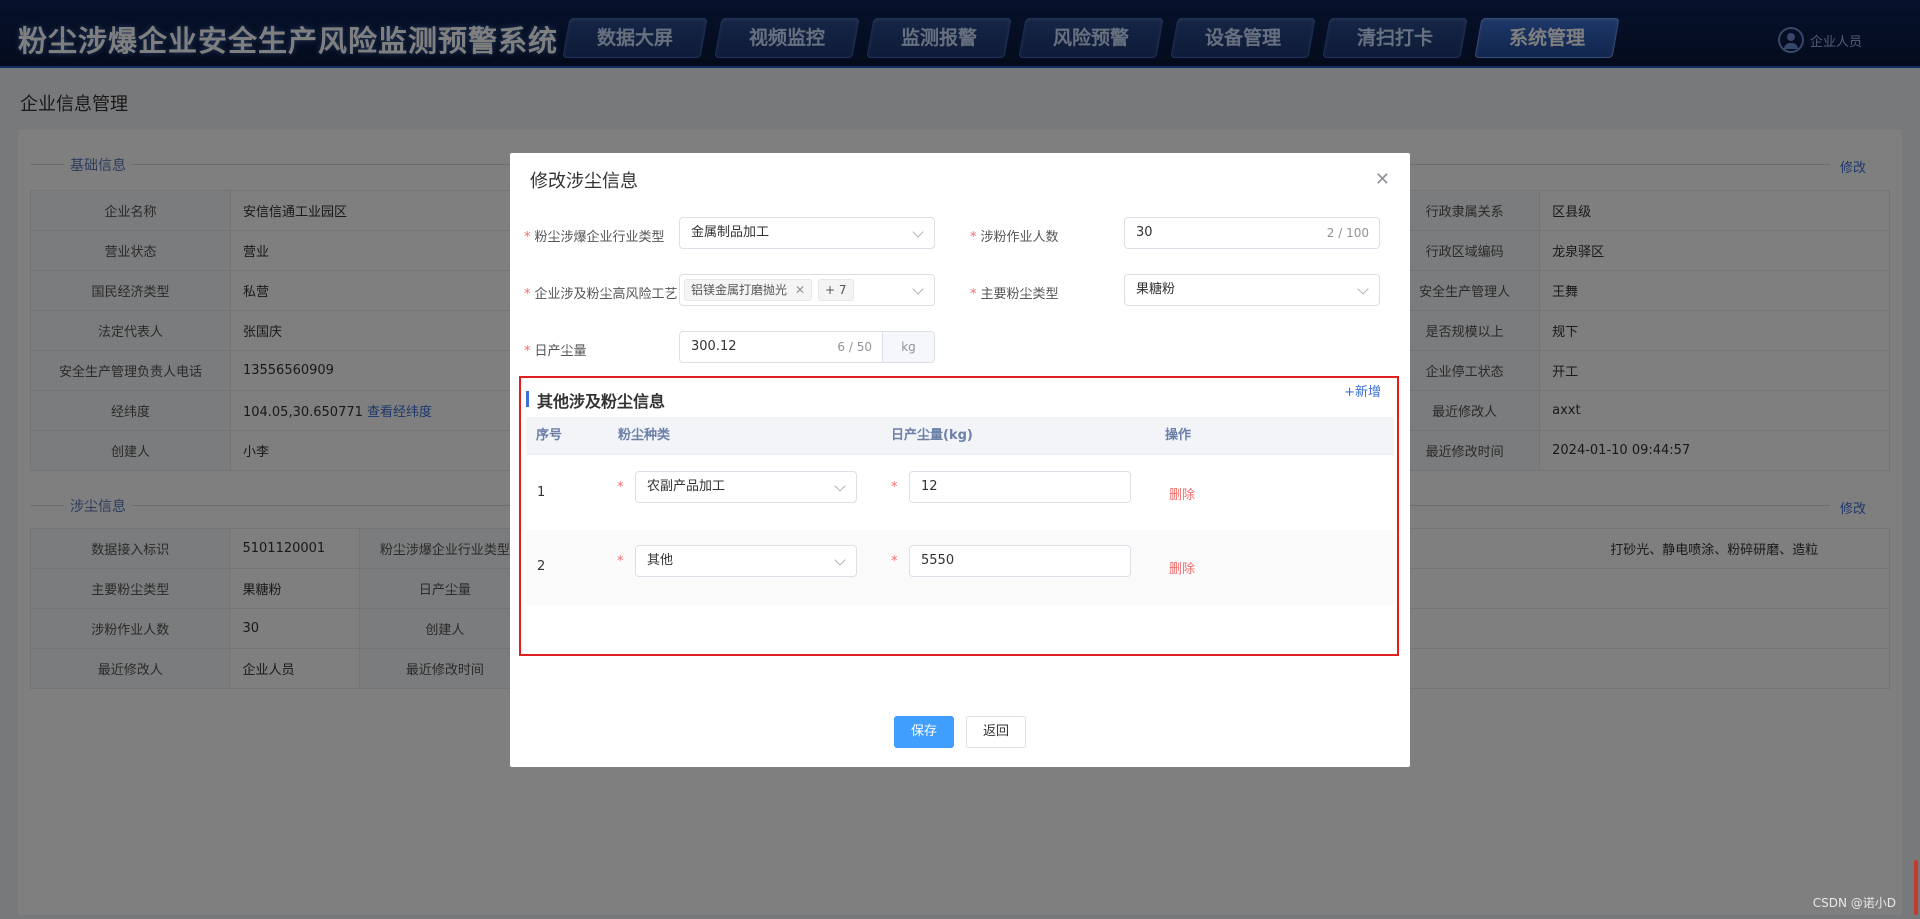 Image resolution: width=1920 pixels, height=919 pixels. Describe the element at coordinates (746, 487) in the screenshot. I see `dust-kind-select: 农副产品加工` at that location.